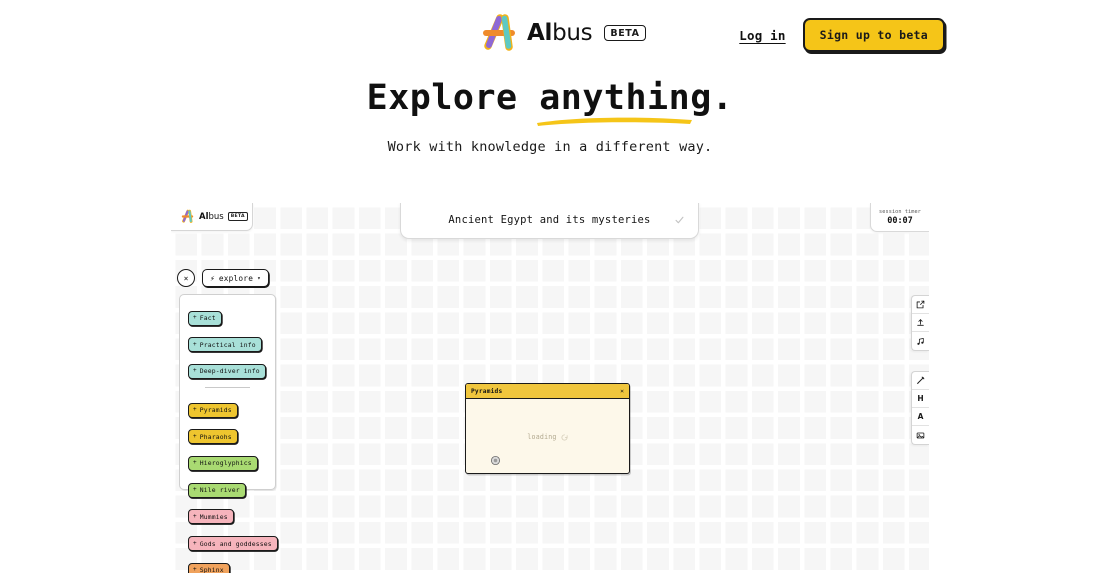 This screenshot has height=573, width=1100. I want to click on explore-label: explore, so click(236, 278).